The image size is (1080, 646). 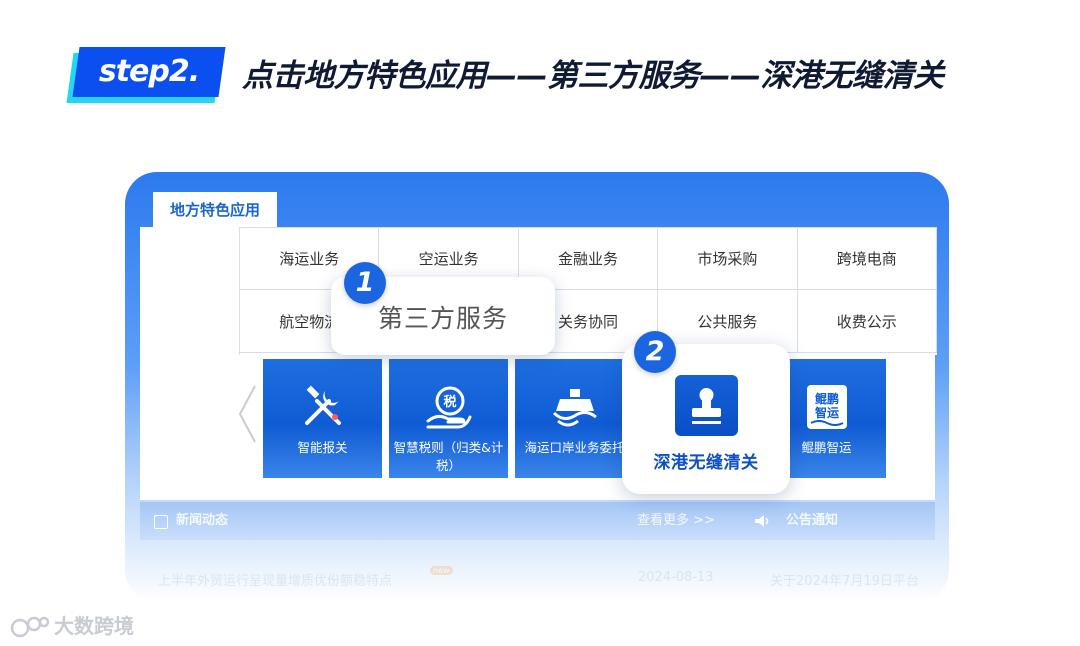 What do you see at coordinates (867, 259) in the screenshot?
I see `grid-item-cross-border-ecommerce: 跨境电商` at bounding box center [867, 259].